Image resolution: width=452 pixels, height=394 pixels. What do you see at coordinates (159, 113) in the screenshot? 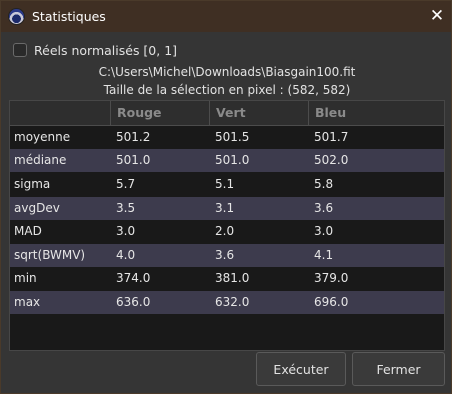
I see `column-header-red: Rouge` at bounding box center [159, 113].